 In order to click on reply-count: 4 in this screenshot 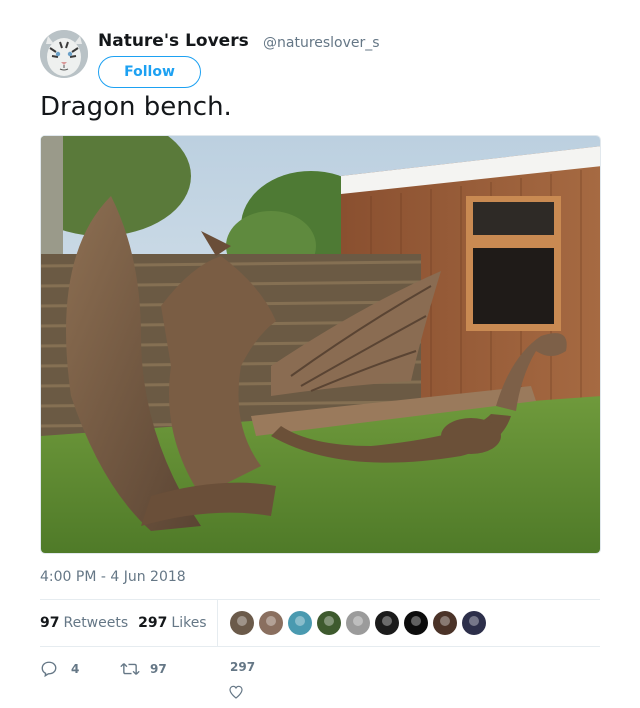, I will do `click(75, 669)`.